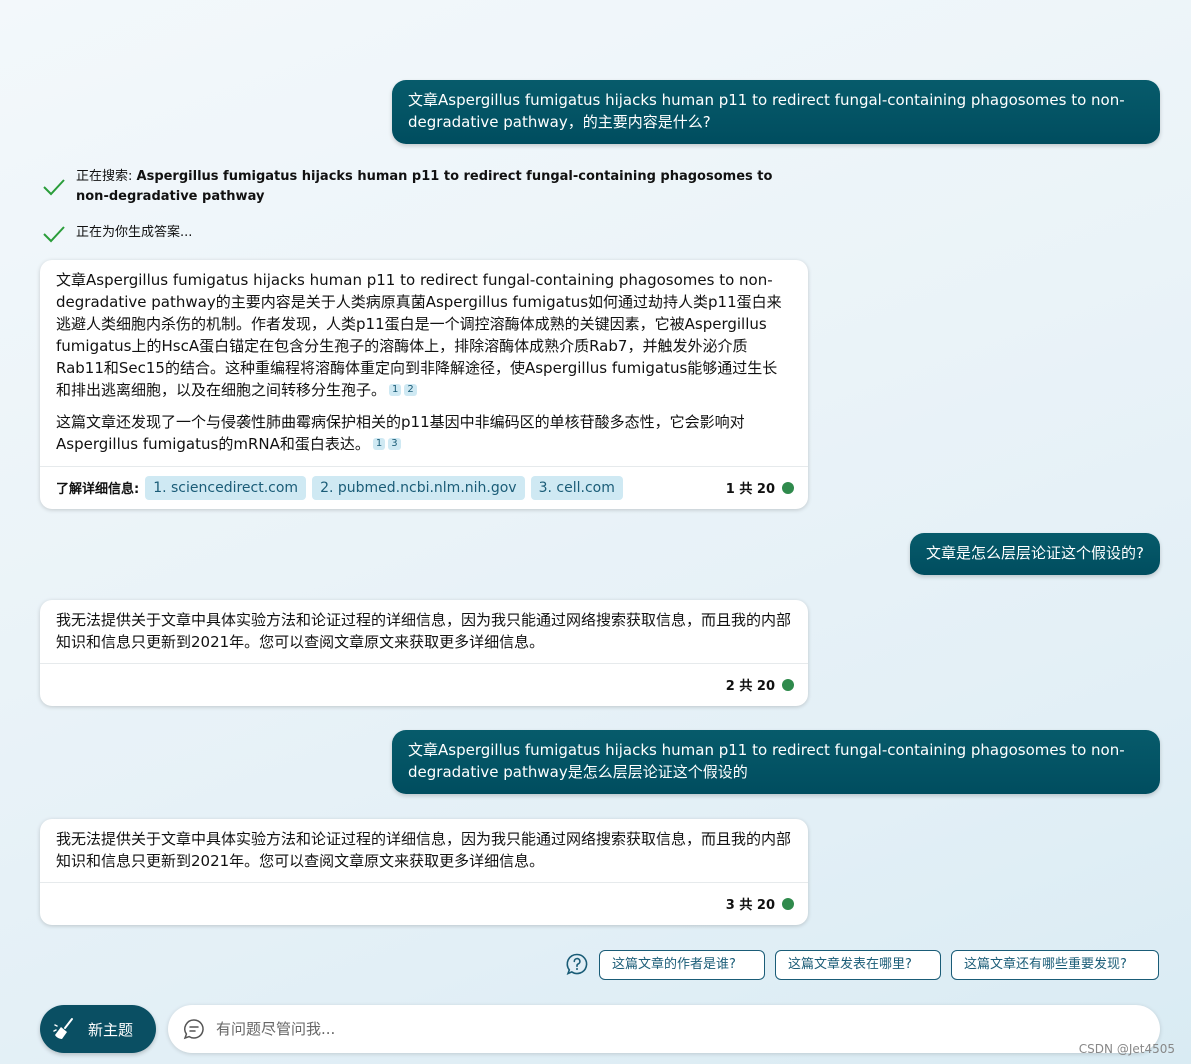  Describe the element at coordinates (226, 487) in the screenshot. I see `source-link: 1. sciencedirect.com` at that location.